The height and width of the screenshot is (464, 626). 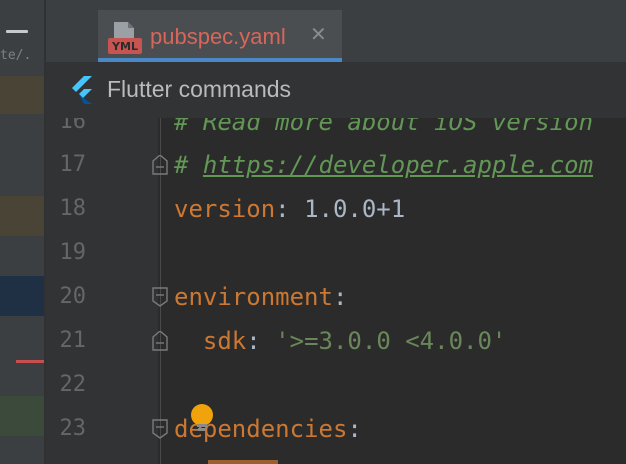 What do you see at coordinates (355, 209) in the screenshot?
I see `yaml-value-version: 1.0.0+1` at bounding box center [355, 209].